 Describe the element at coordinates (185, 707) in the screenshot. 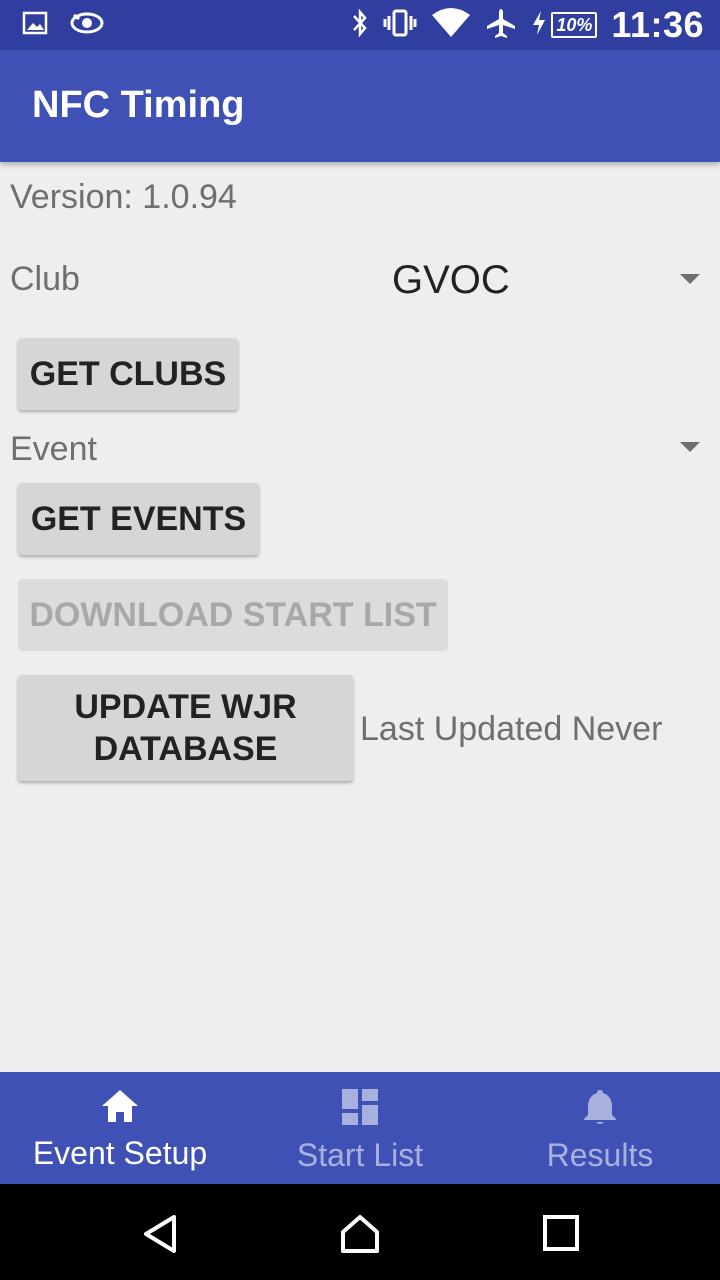

I see `update-db-label-line1: UPDATE WJR` at that location.